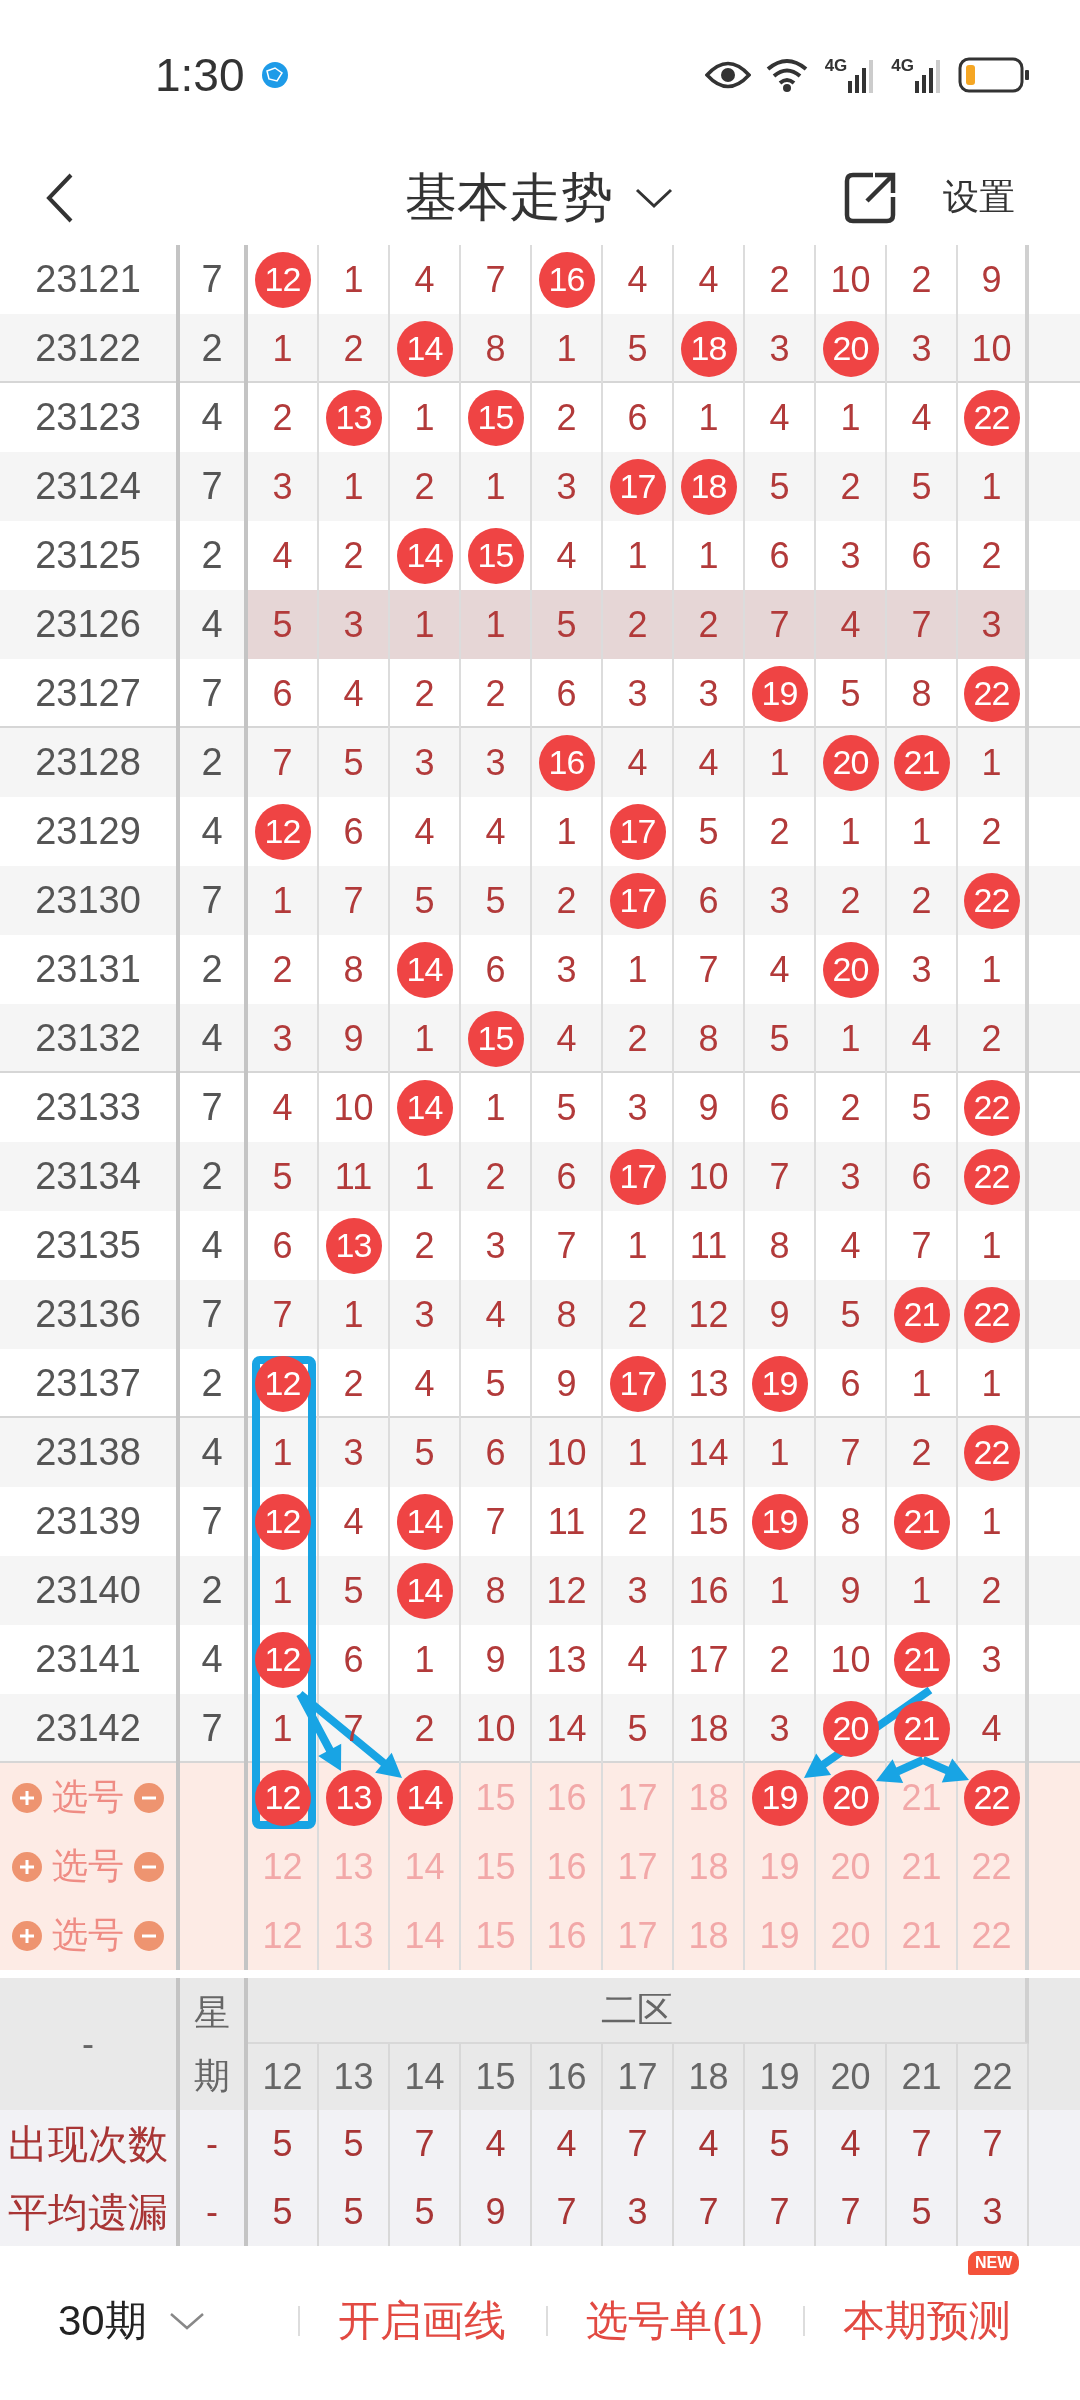 The height and width of the screenshot is (2400, 1080). What do you see at coordinates (921, 1659) in the screenshot?
I see `drawn-number-ball: 21` at bounding box center [921, 1659].